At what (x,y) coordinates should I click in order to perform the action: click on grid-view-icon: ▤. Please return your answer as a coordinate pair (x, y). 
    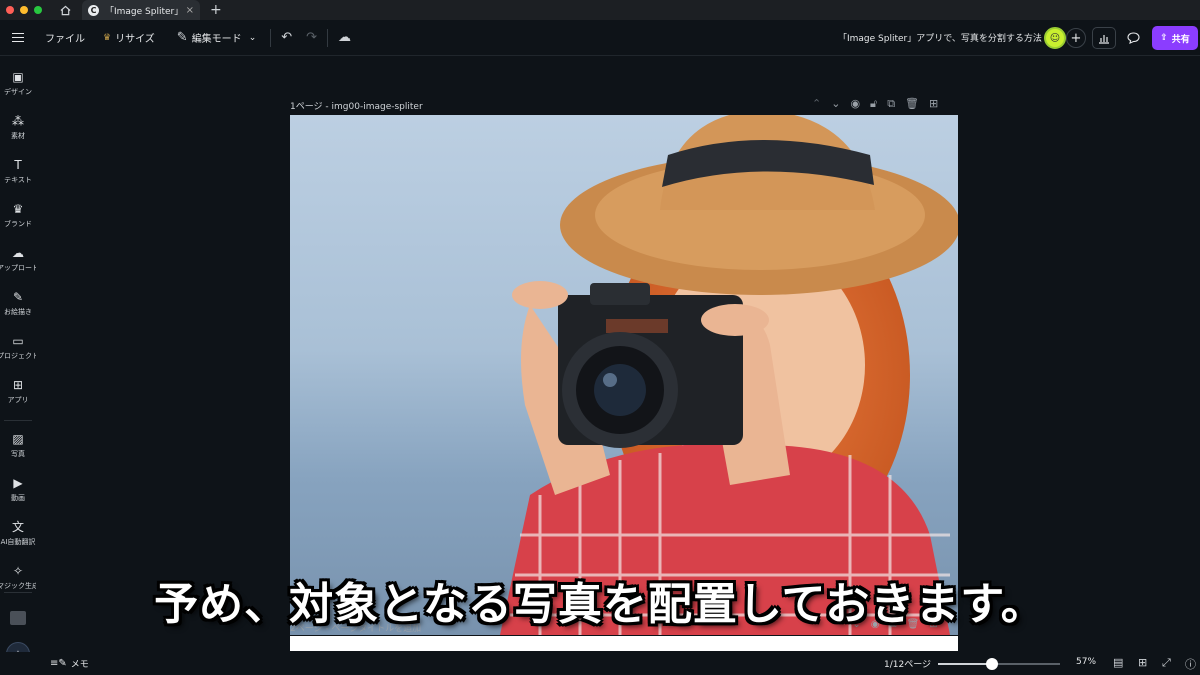
    Looking at the image, I should click on (1118, 662).